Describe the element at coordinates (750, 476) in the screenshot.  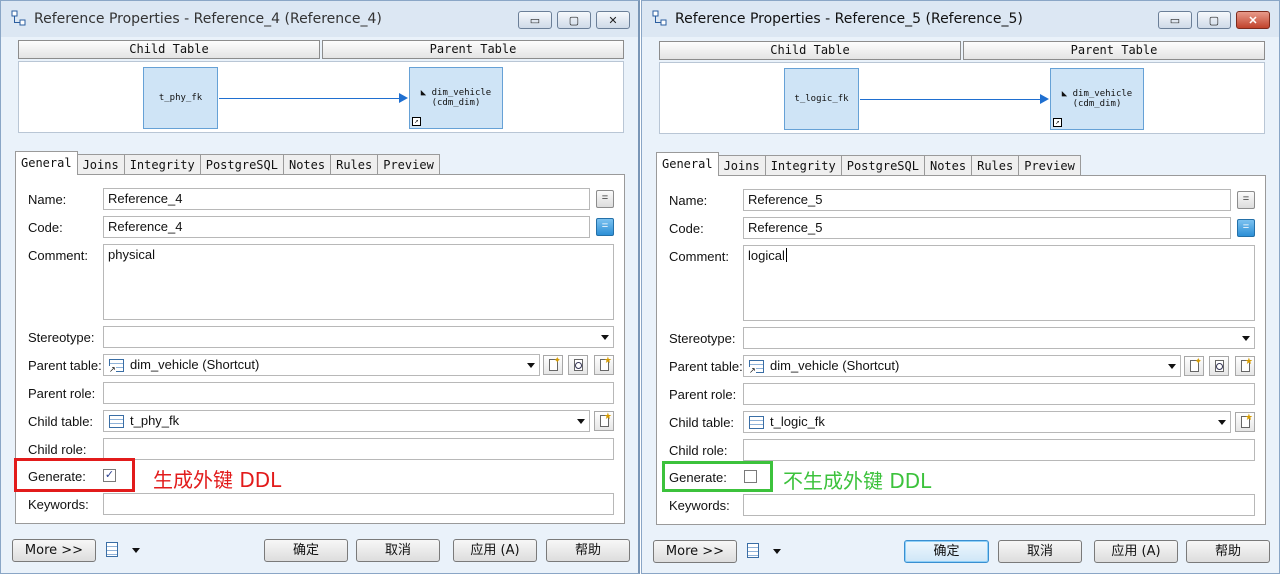
I see `generate-checkbox` at that location.